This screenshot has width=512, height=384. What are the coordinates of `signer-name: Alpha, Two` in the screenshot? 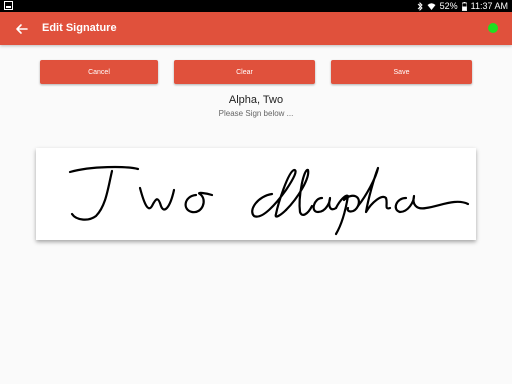 It's located at (256, 100).